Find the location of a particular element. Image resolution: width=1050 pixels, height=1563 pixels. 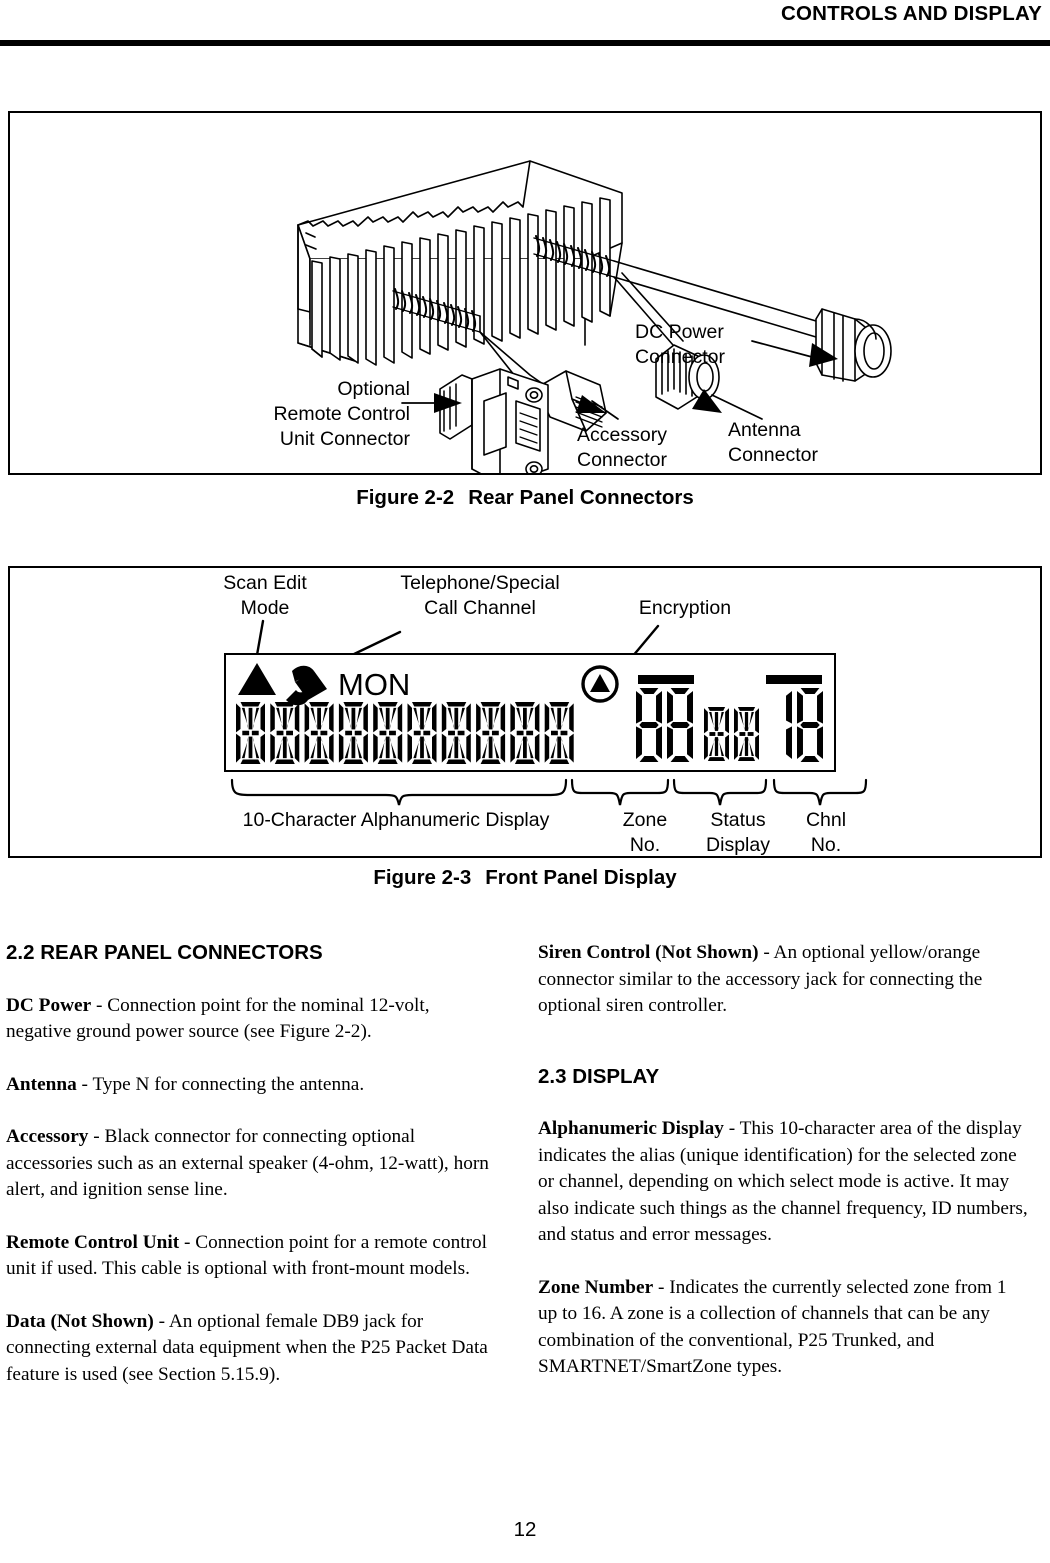

status-display-cell-group is located at coordinates (731, 734).